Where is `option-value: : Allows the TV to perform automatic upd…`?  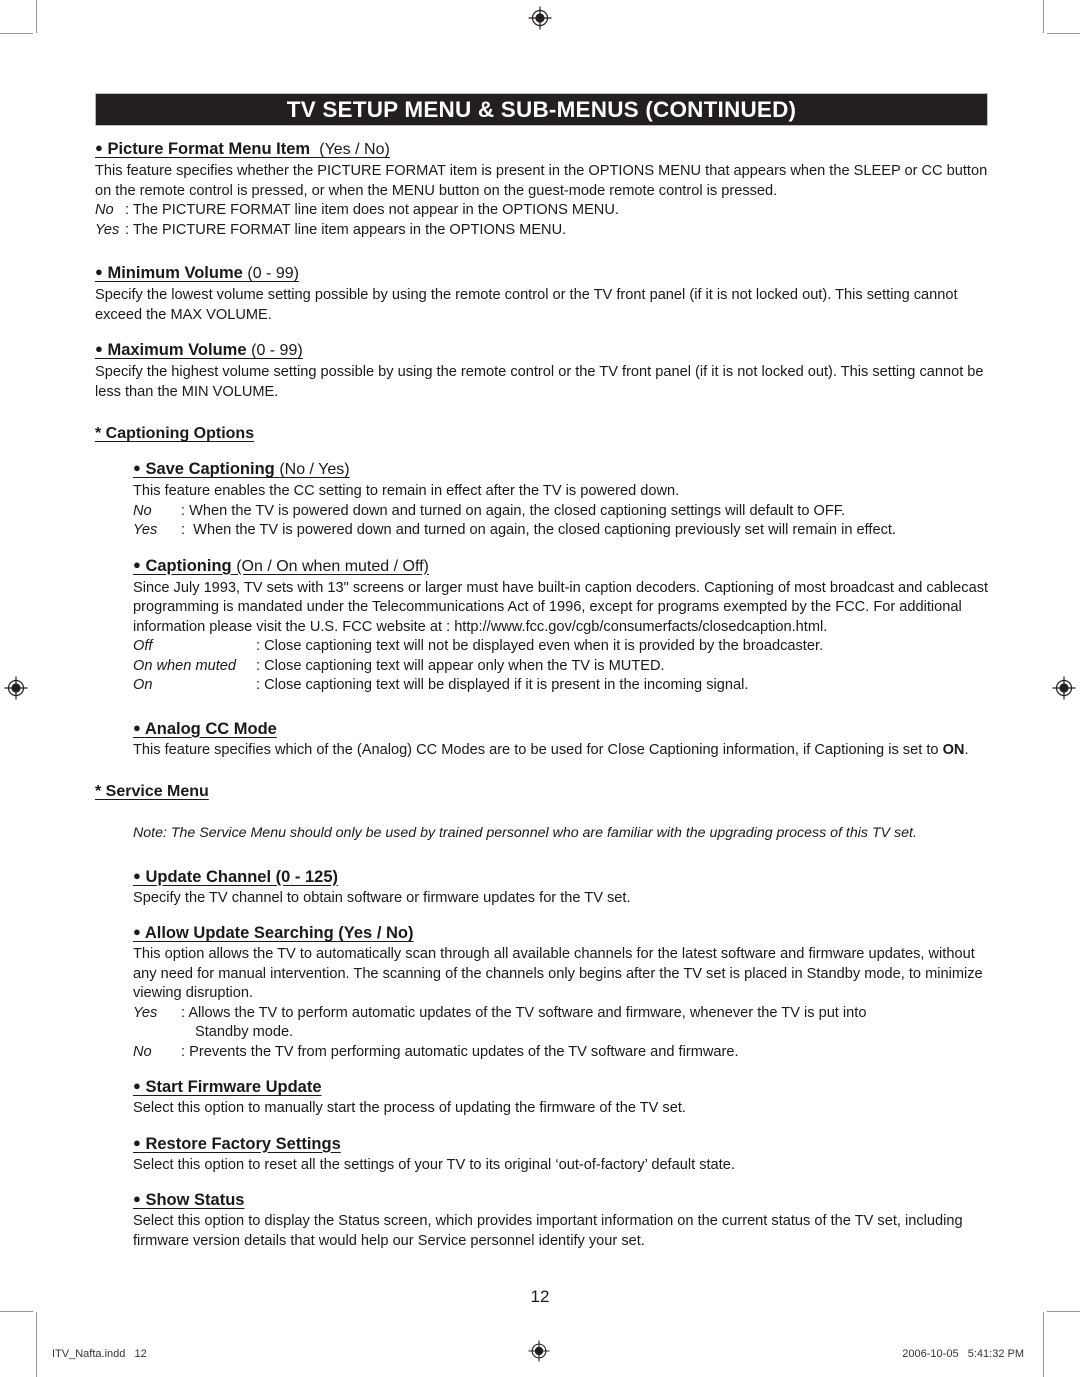 option-value: : Allows the TV to perform automatic upd… is located at coordinates (524, 1012).